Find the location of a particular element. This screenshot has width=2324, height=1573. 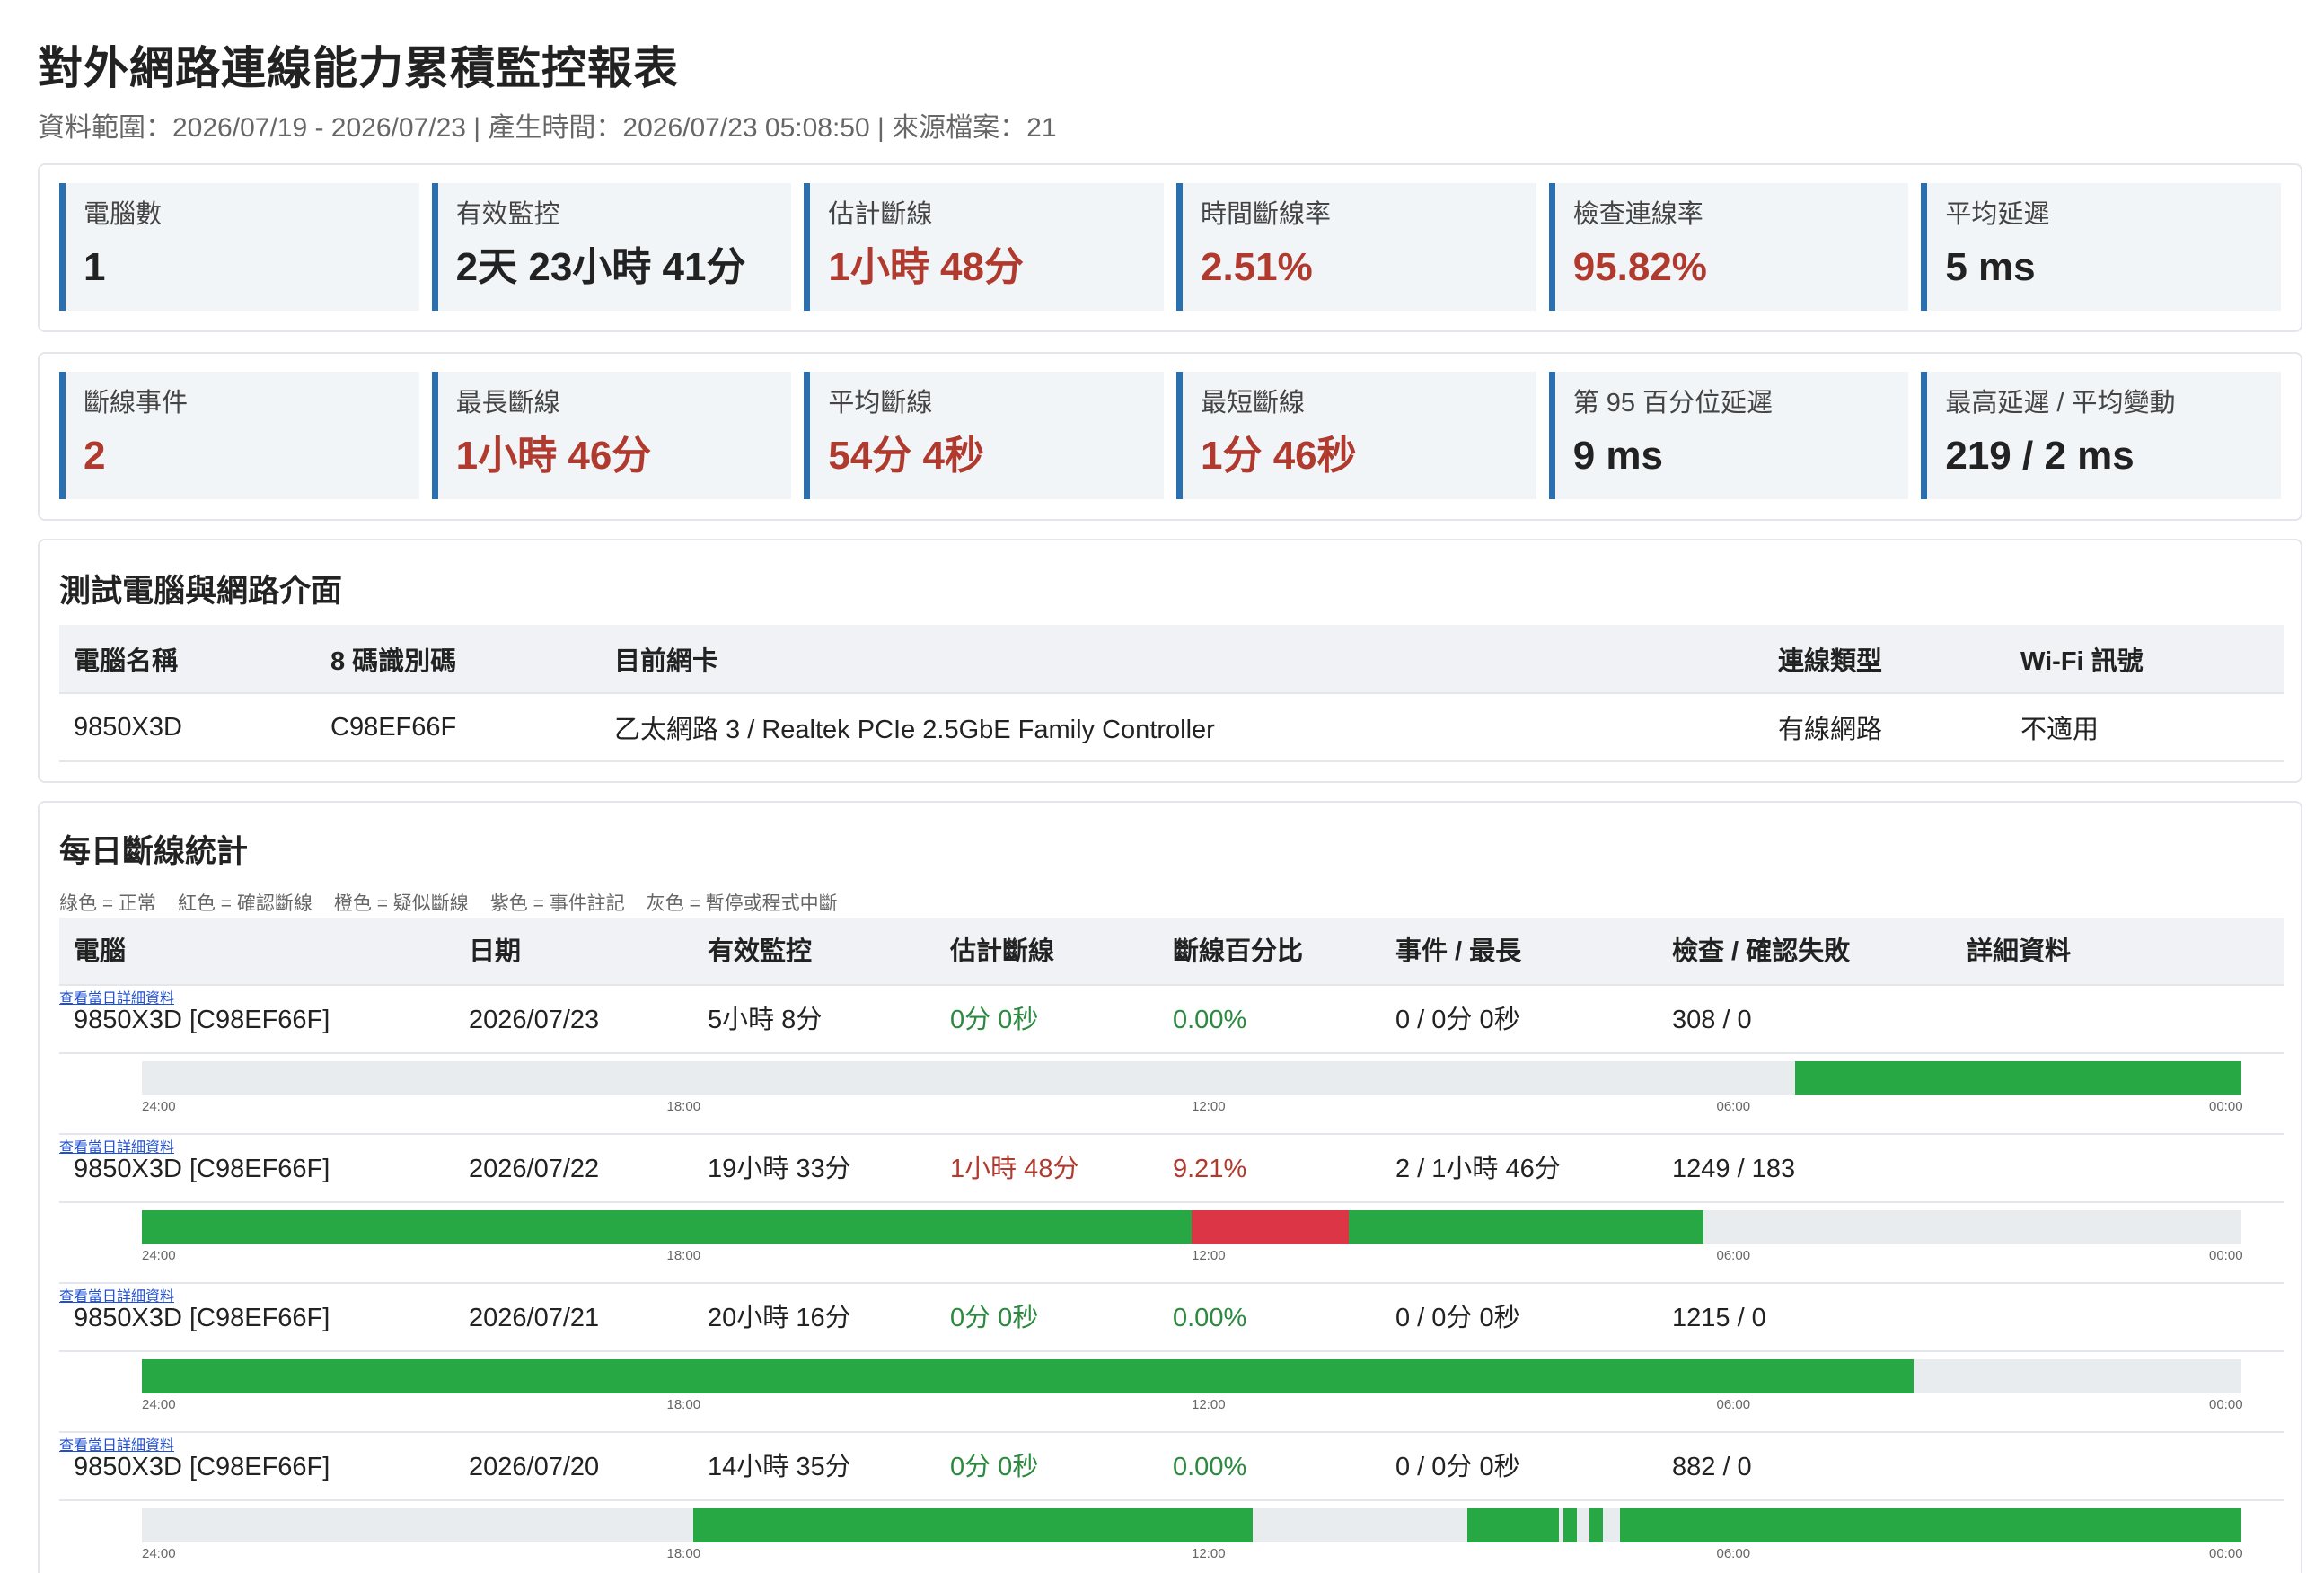

kpi-value: 219 / 2 ms is located at coordinates (2040, 456).